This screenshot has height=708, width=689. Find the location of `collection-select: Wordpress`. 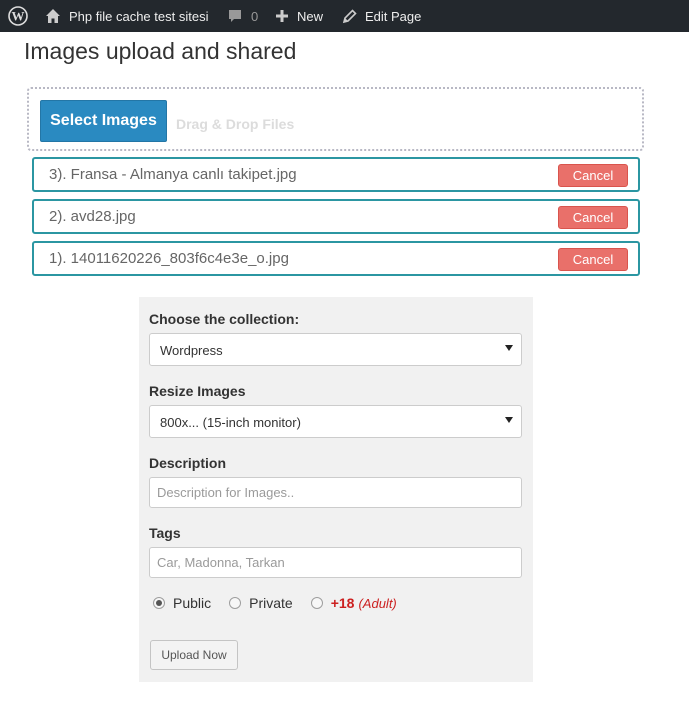

collection-select: Wordpress is located at coordinates (335, 349).